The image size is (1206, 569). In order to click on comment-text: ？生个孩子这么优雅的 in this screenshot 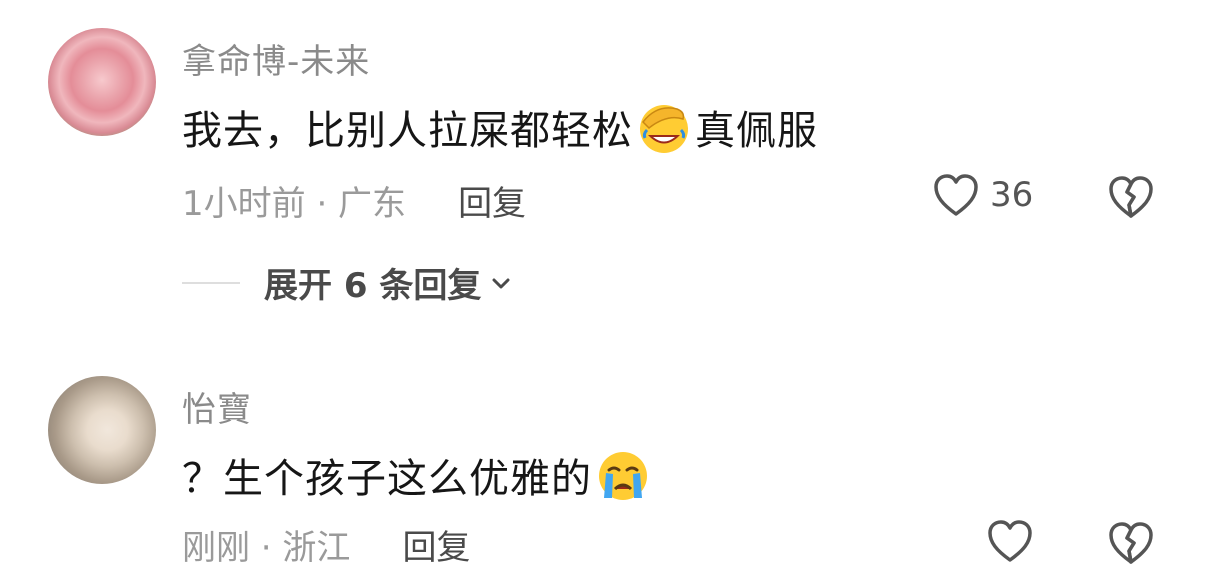, I will do `click(418, 475)`.